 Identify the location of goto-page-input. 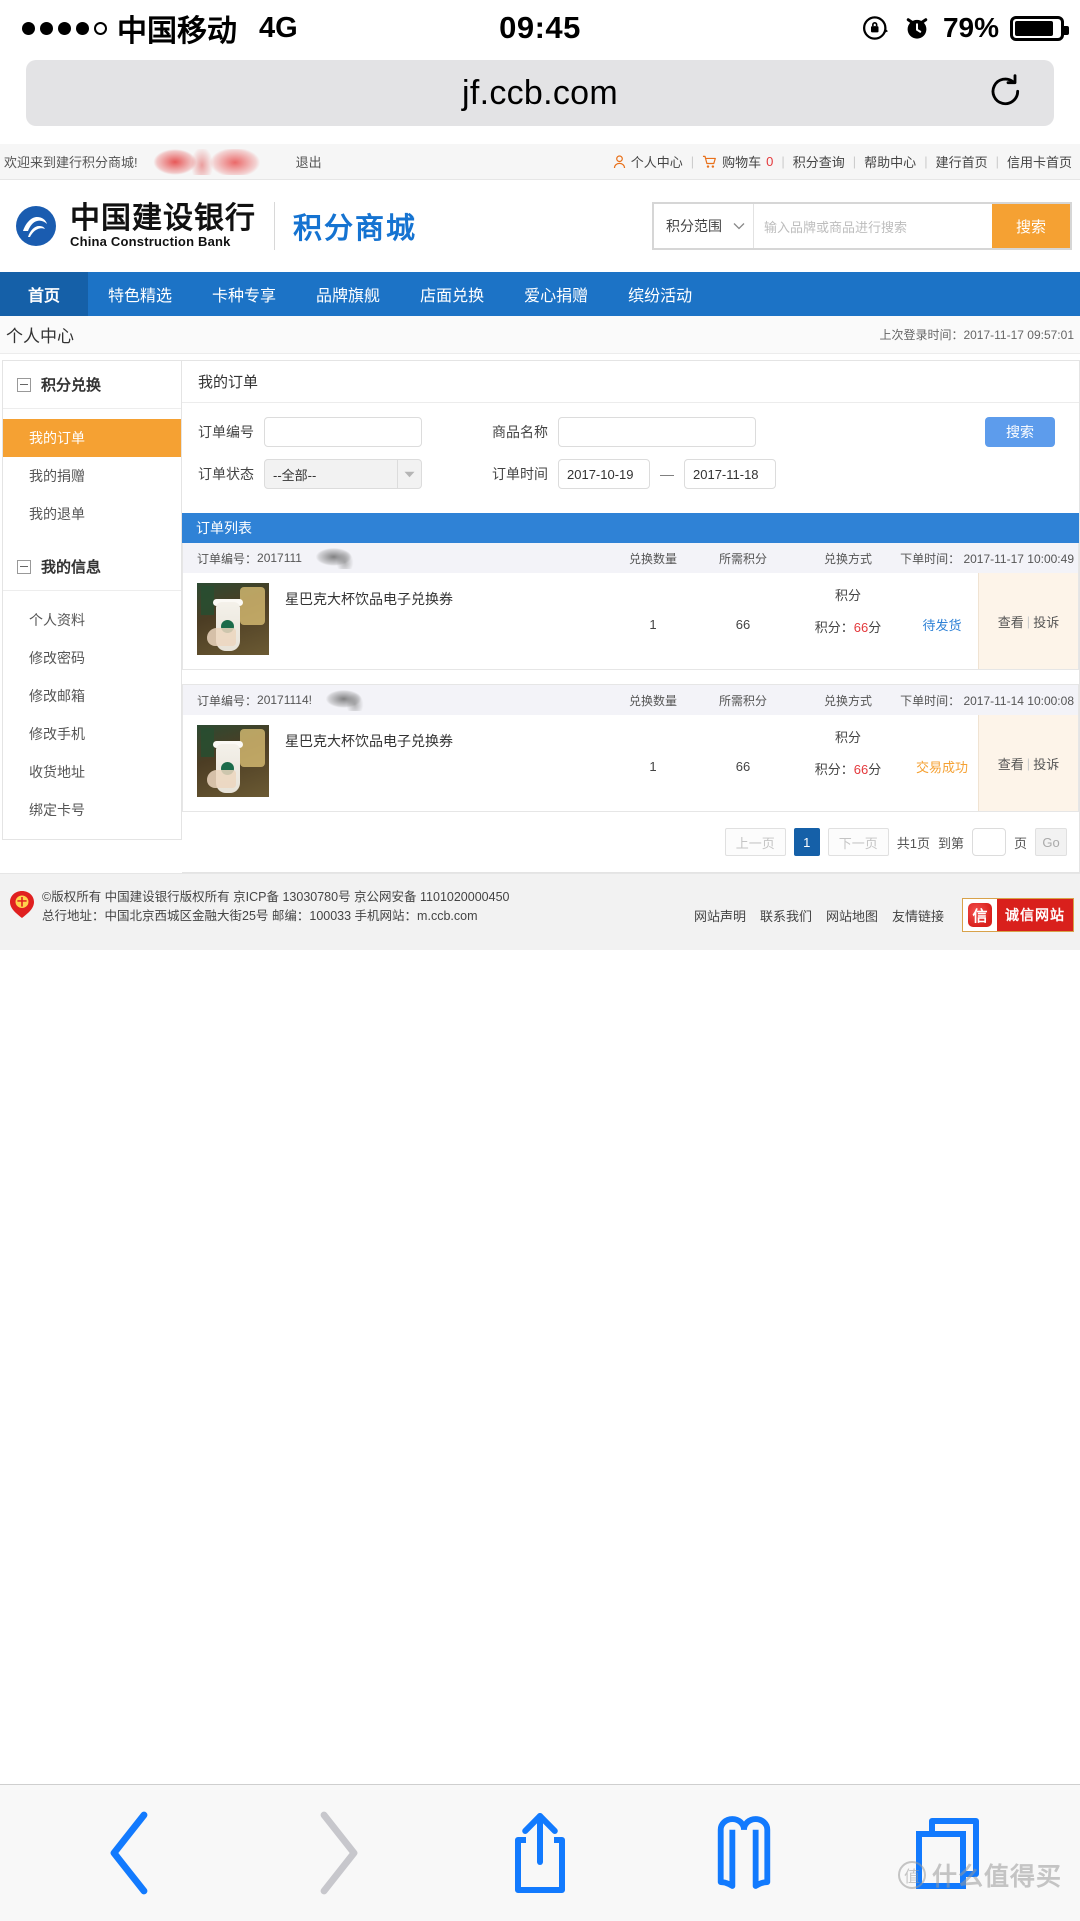
(988, 842).